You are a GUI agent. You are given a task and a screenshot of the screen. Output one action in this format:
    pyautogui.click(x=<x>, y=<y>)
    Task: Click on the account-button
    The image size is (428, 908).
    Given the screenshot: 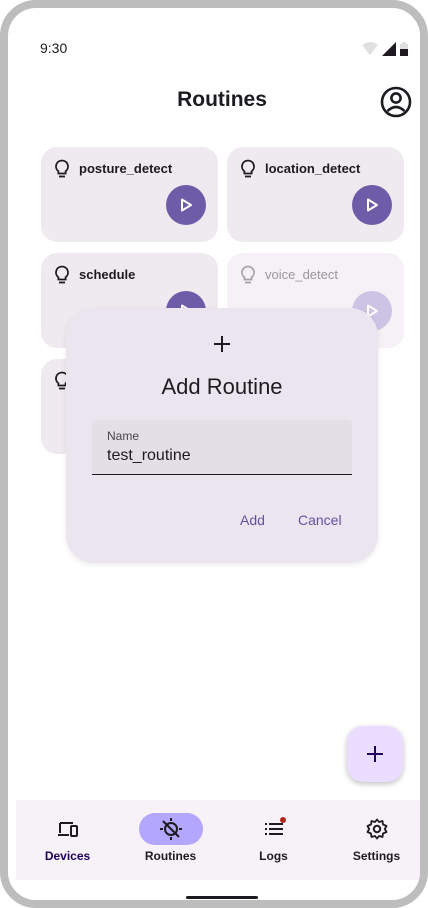 What is the action you would take?
    pyautogui.click(x=396, y=102)
    